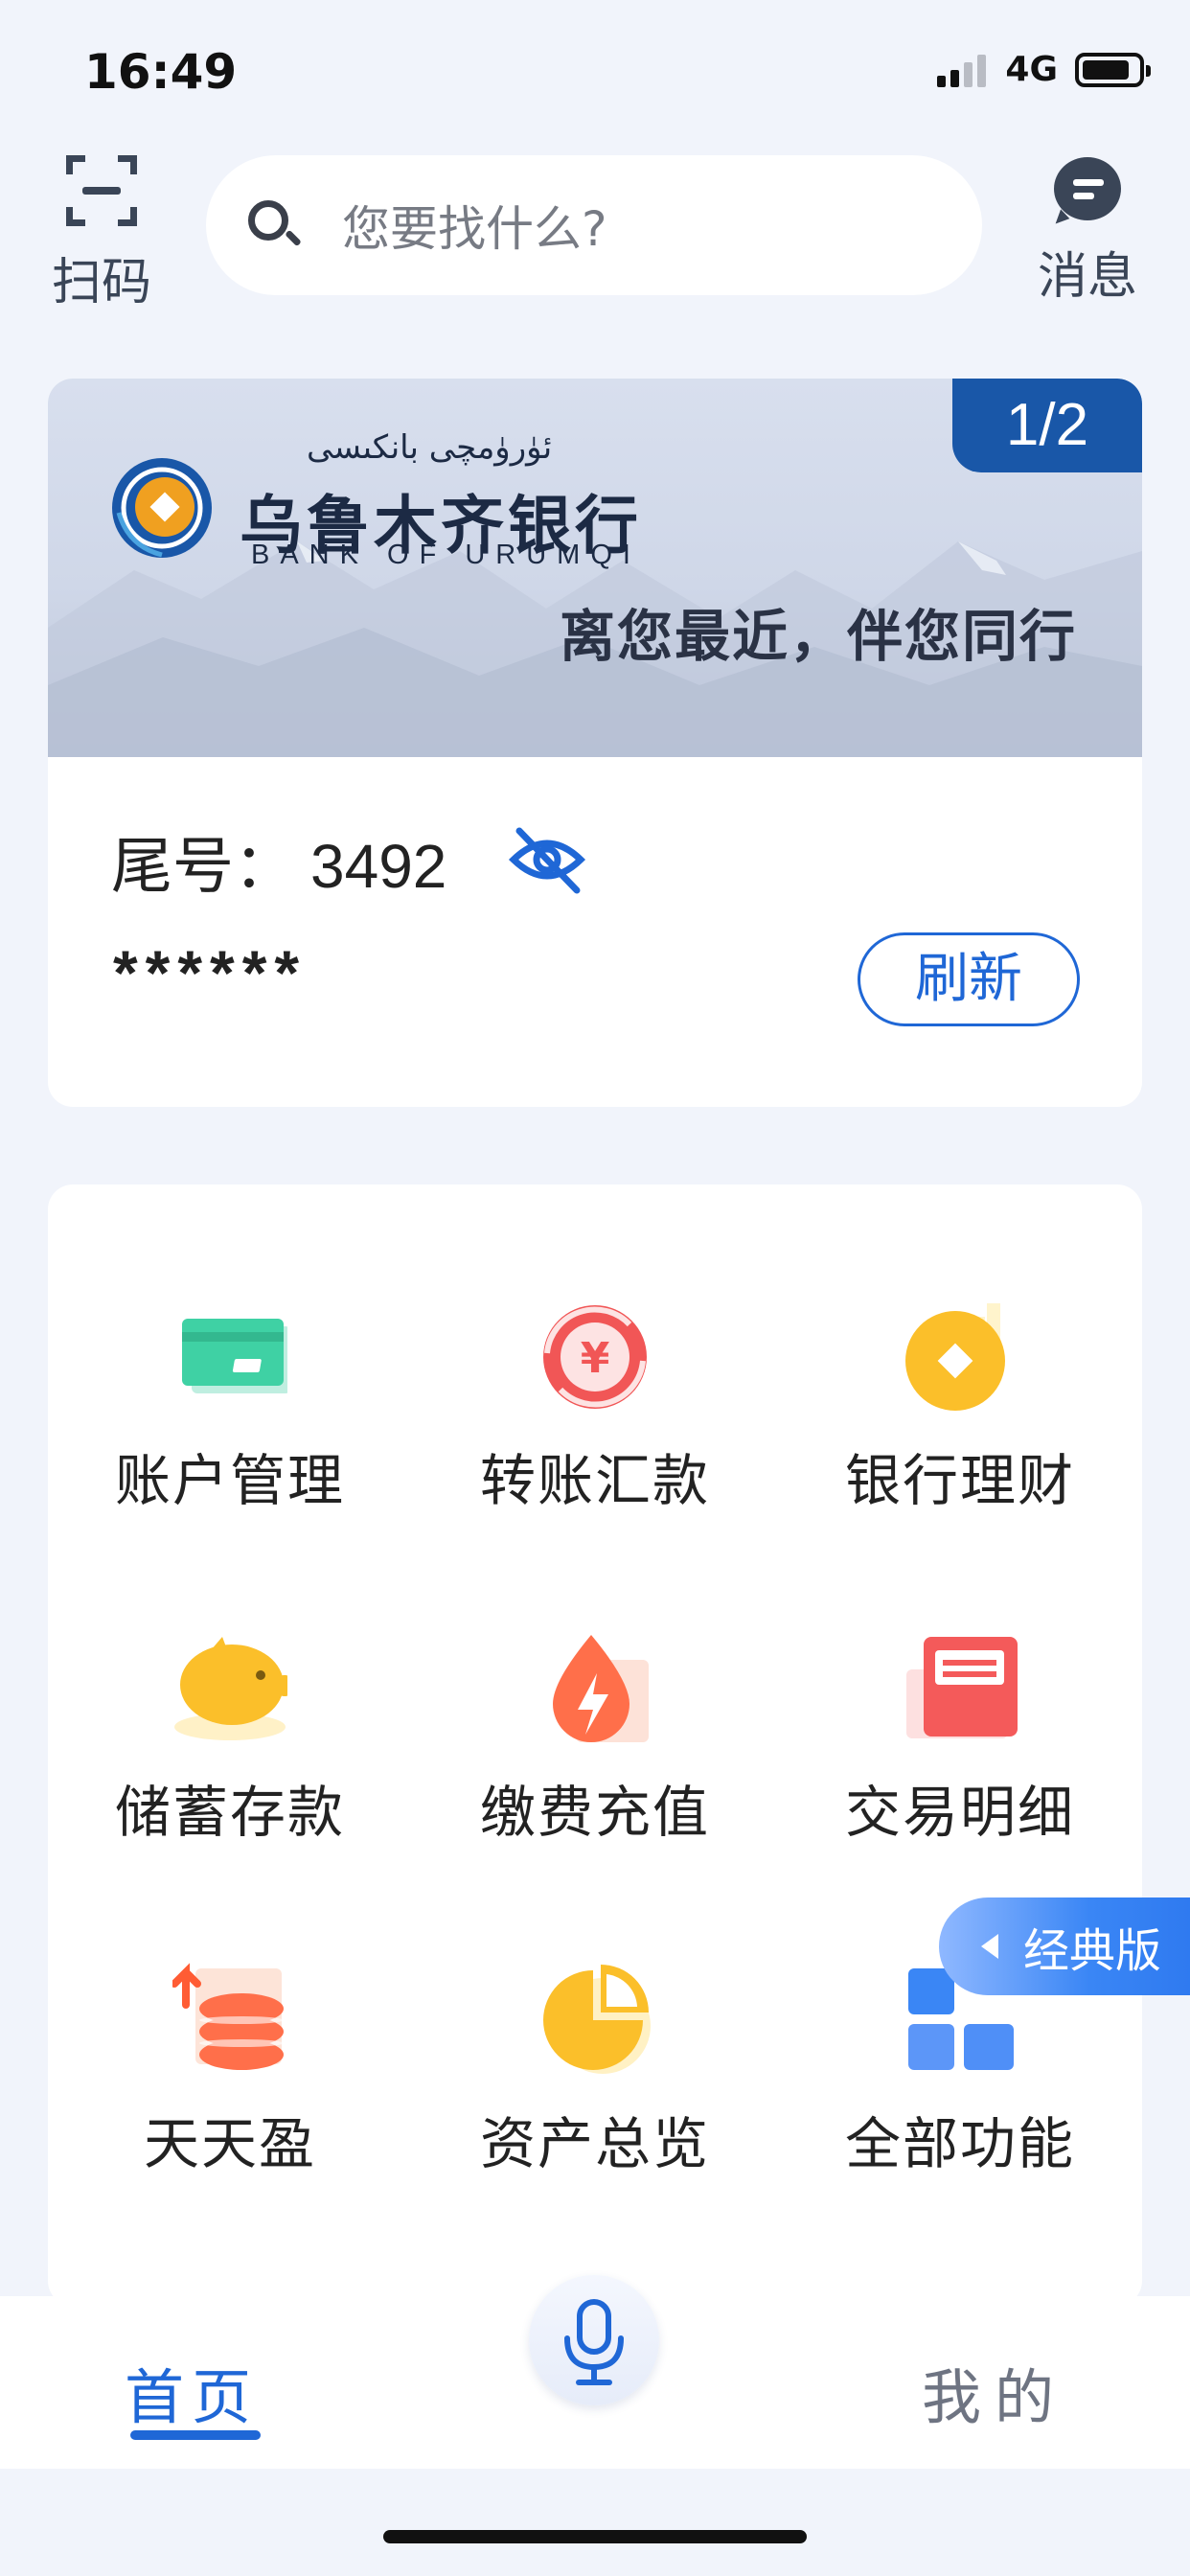 The height and width of the screenshot is (2576, 1190). What do you see at coordinates (101, 282) in the screenshot?
I see `scan-label: 扫码` at bounding box center [101, 282].